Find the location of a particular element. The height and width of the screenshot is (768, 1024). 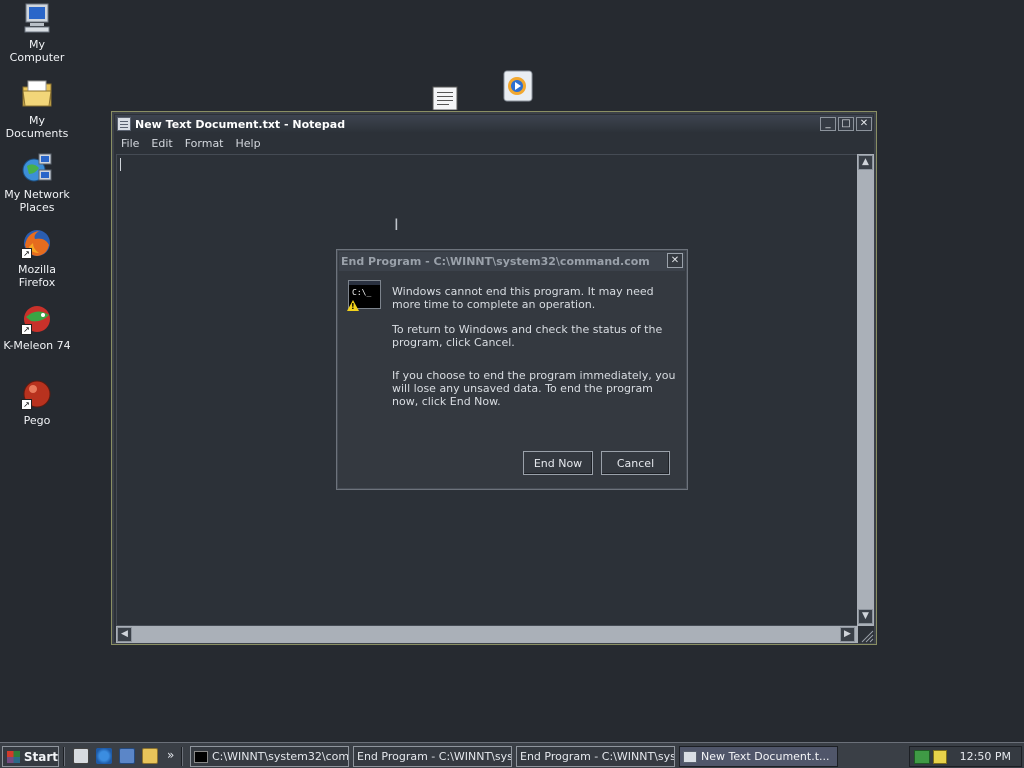

firefox-icon: ↗ is located at coordinates (37, 243).